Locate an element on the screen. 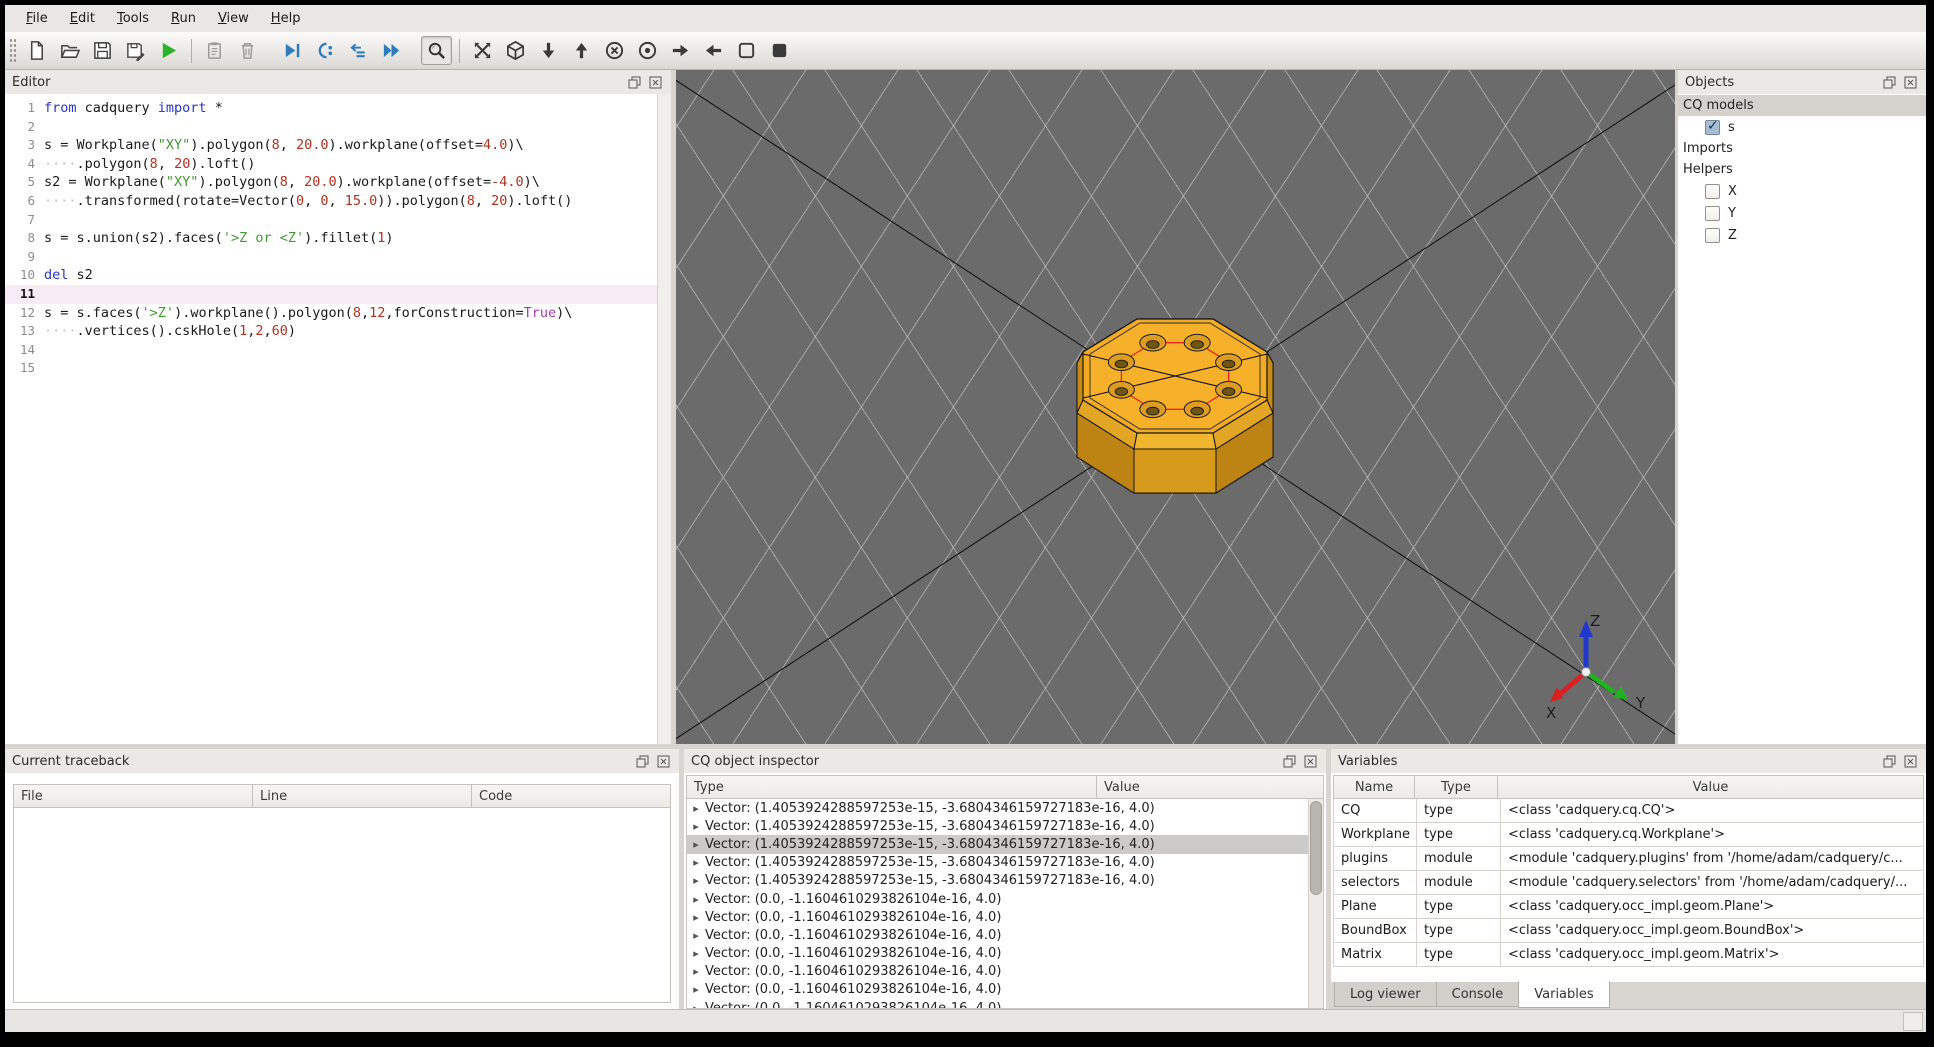  fit-all-button is located at coordinates (482, 50).